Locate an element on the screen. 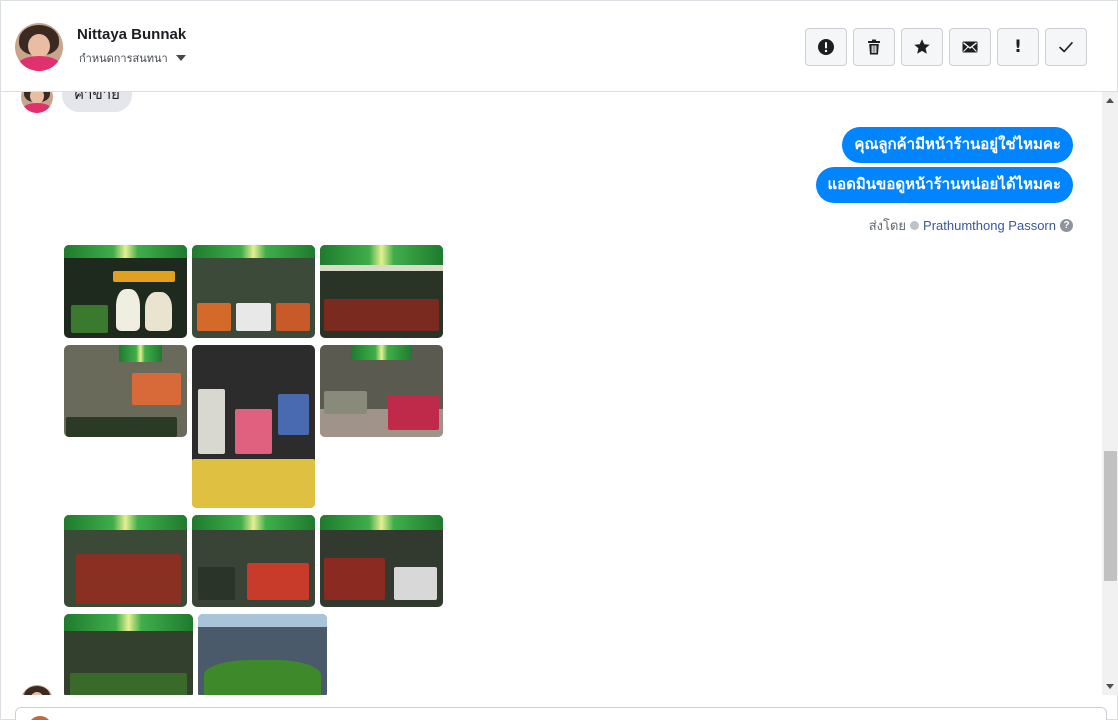 This screenshot has height=720, width=1118. mark-spam-button is located at coordinates (826, 47).